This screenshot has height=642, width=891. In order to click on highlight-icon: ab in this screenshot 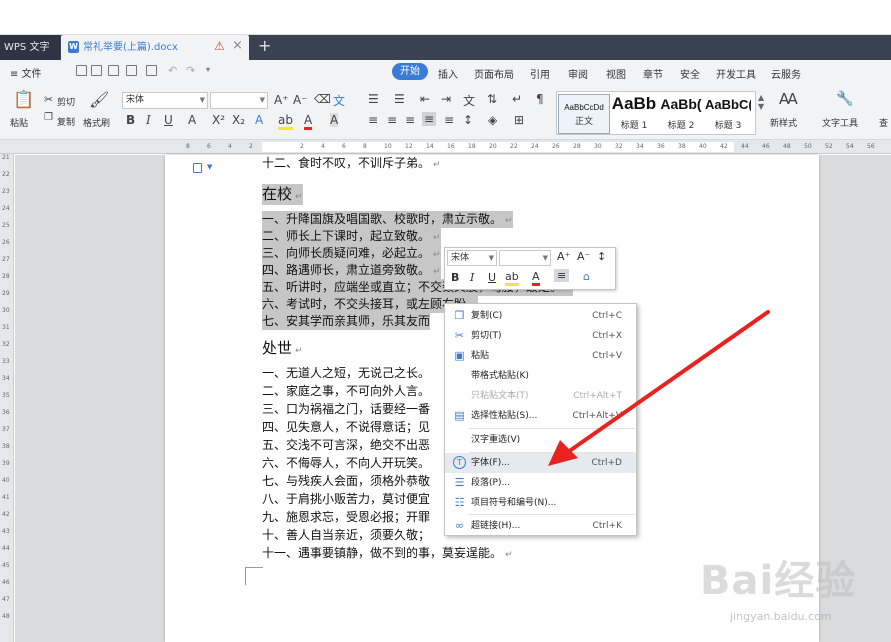, I will do `click(285, 121)`.